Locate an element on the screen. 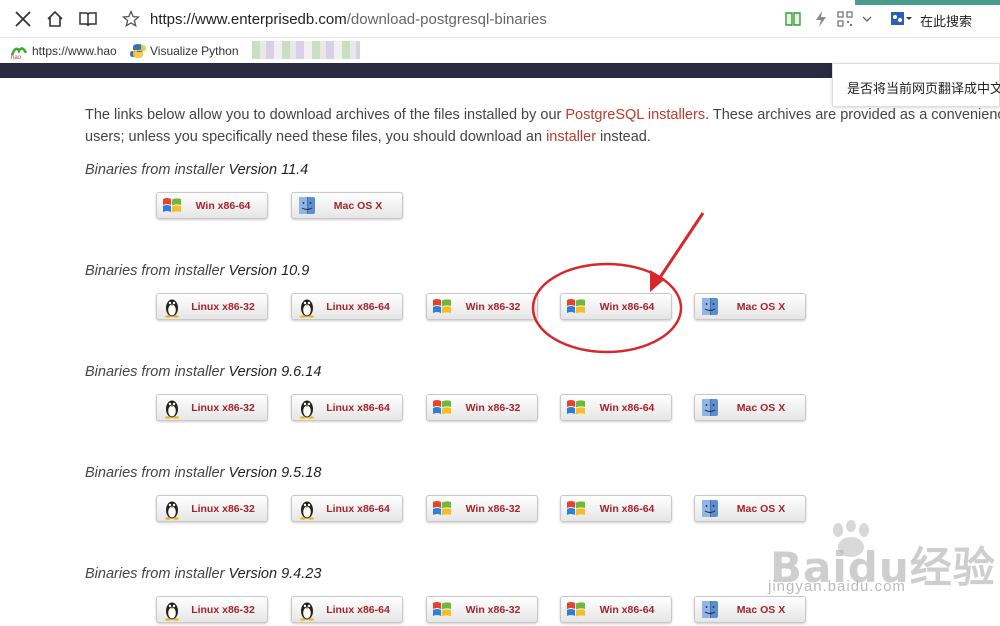 This screenshot has width=1000, height=626. translate-prompt-text: 是否将当前网页翻译成中文 is located at coordinates (923, 88).